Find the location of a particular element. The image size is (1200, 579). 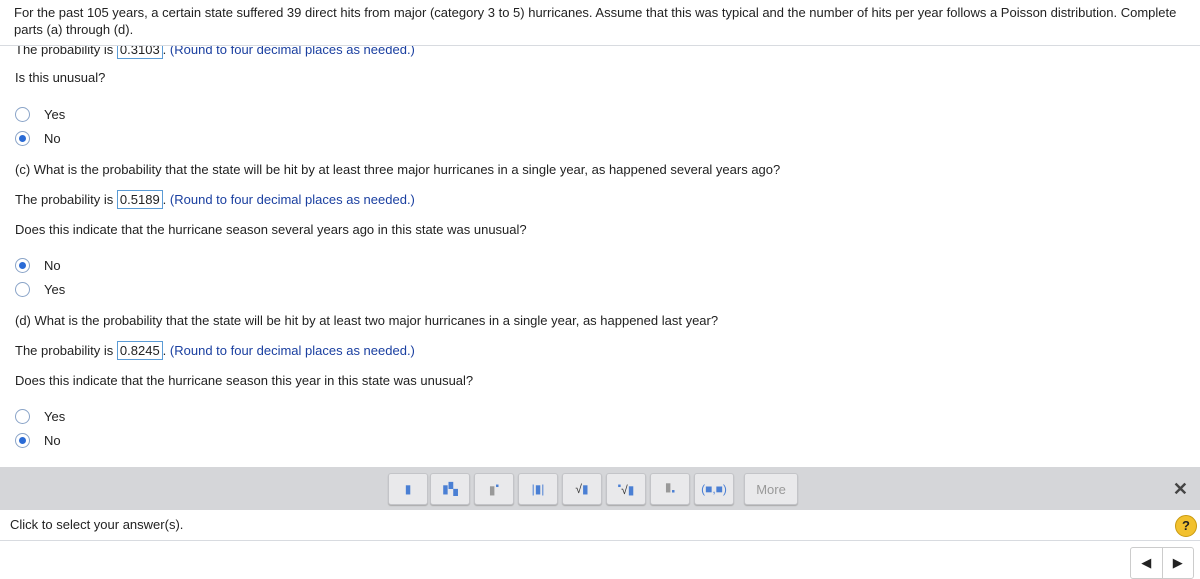

nth-root-button: ▪√▮ is located at coordinates (626, 489).